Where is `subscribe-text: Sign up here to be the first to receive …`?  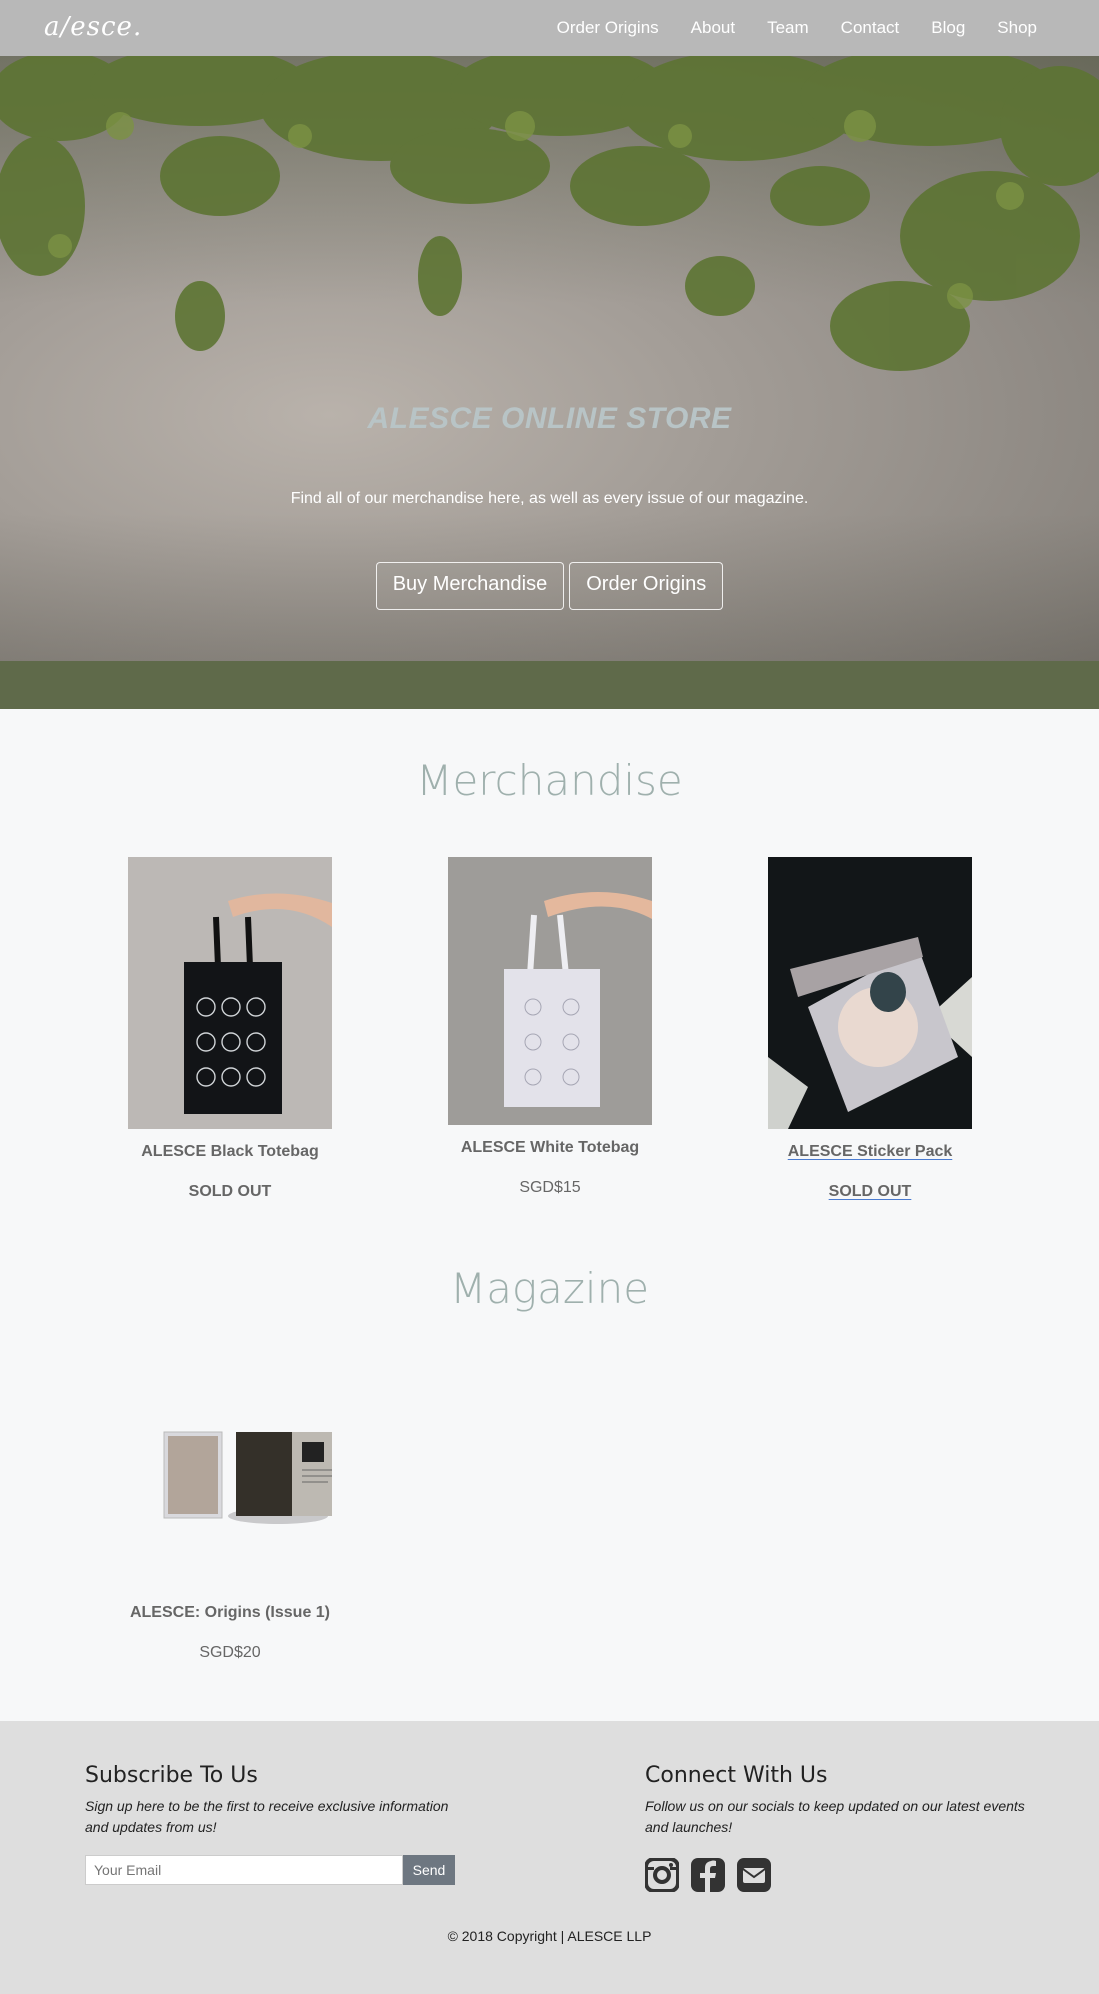 subscribe-text: Sign up here to be the first to receive … is located at coordinates (267, 1816).